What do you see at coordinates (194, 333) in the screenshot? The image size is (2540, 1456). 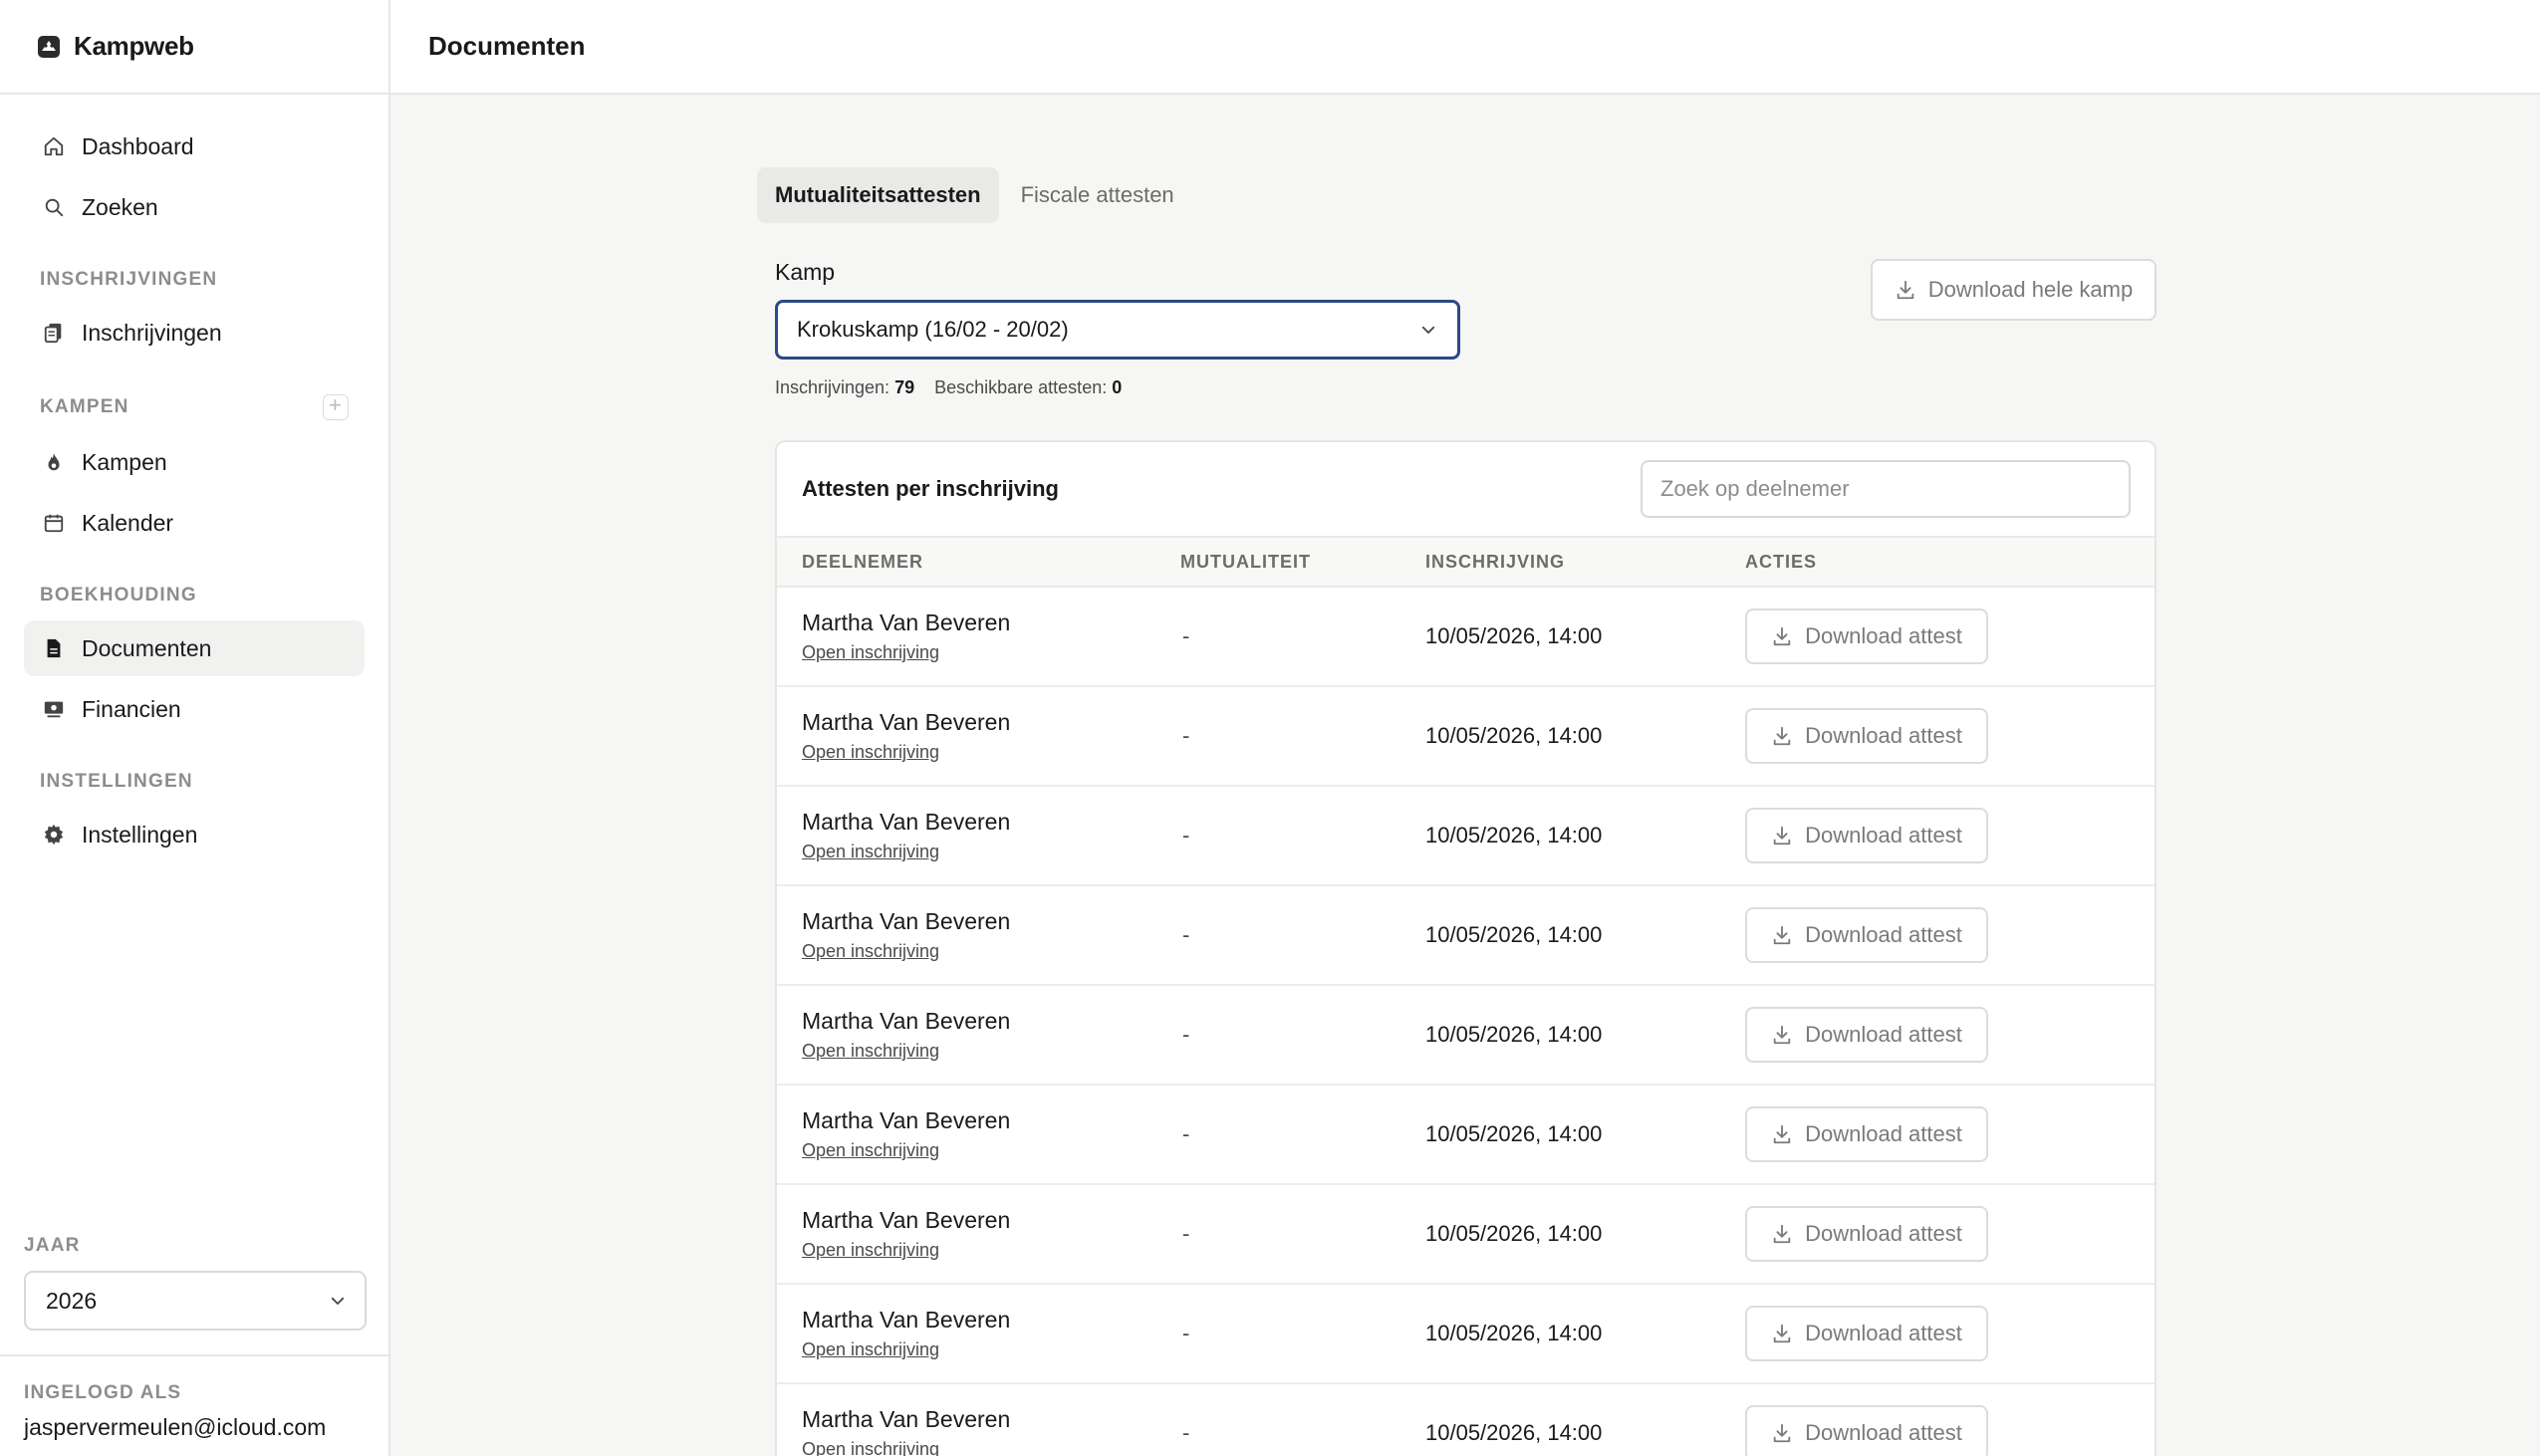 I see `sidebar-item-inschrijvingen: Inschrijvingen` at bounding box center [194, 333].